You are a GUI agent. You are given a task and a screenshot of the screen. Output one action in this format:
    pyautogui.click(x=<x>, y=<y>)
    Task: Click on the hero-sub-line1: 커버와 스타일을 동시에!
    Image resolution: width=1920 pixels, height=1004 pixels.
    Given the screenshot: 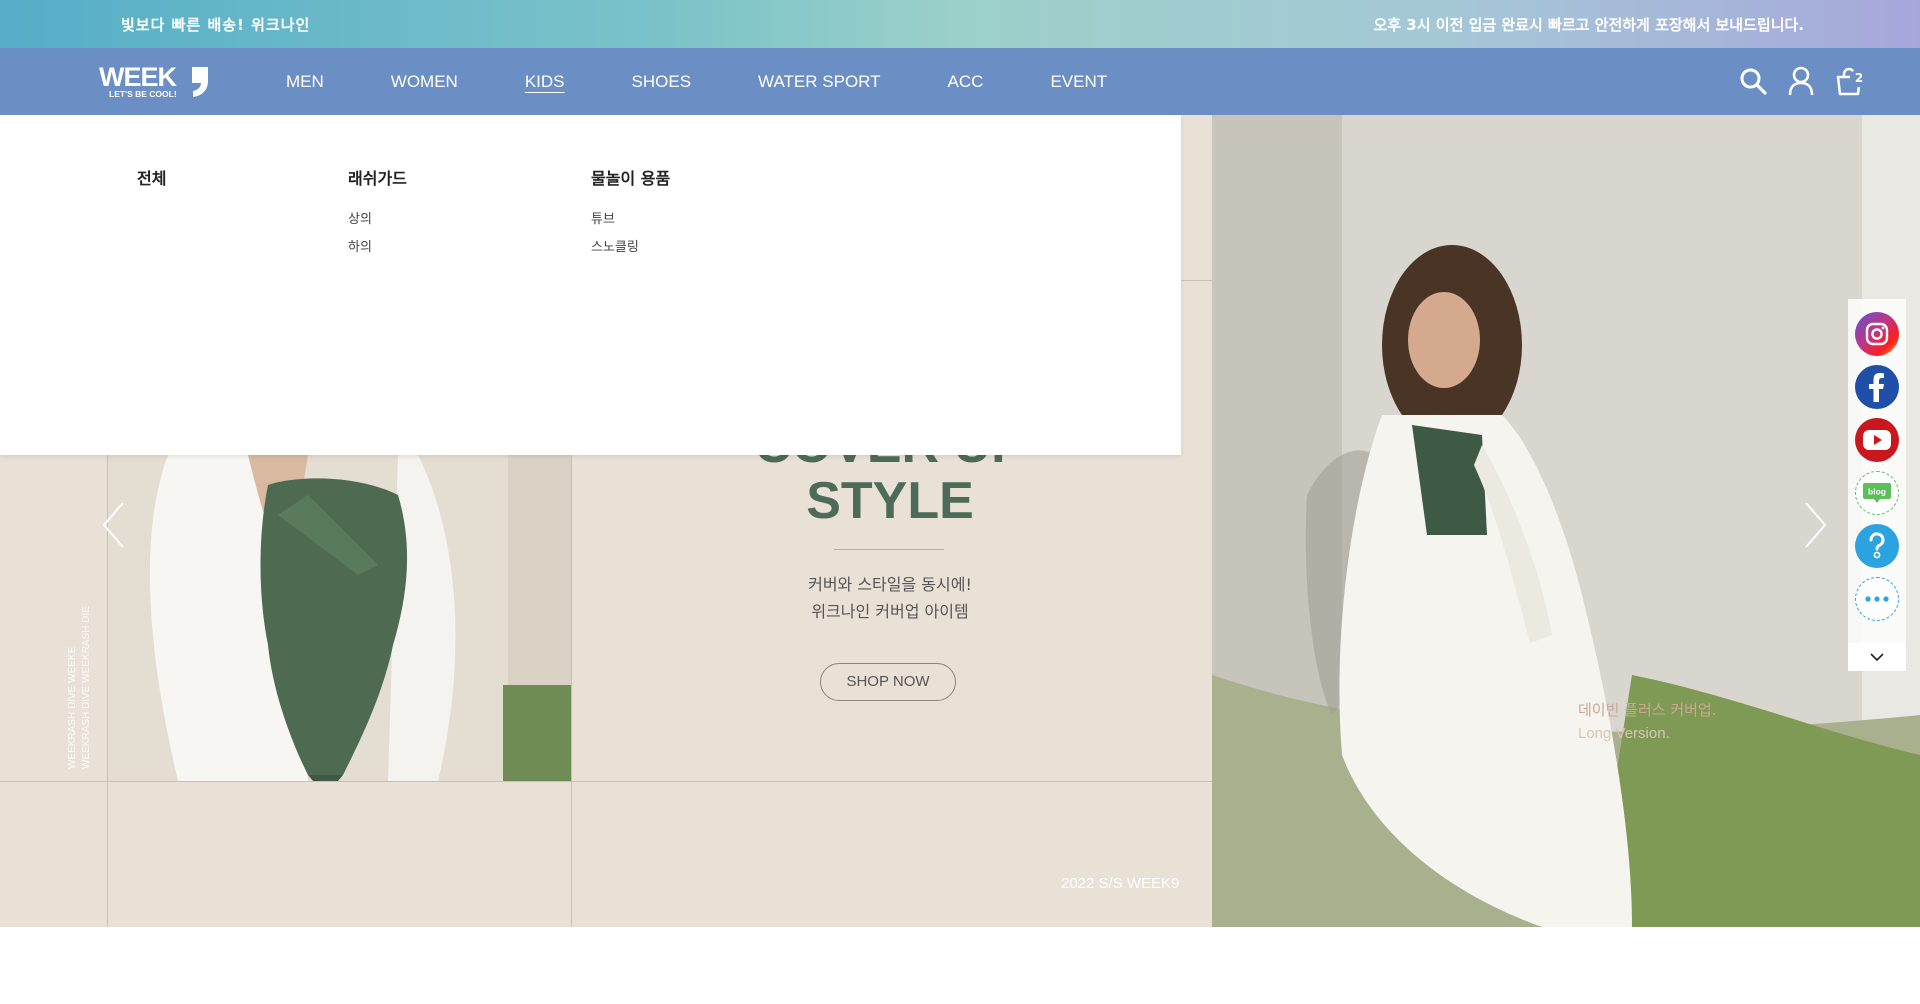 What is the action you would take?
    pyautogui.click(x=890, y=584)
    